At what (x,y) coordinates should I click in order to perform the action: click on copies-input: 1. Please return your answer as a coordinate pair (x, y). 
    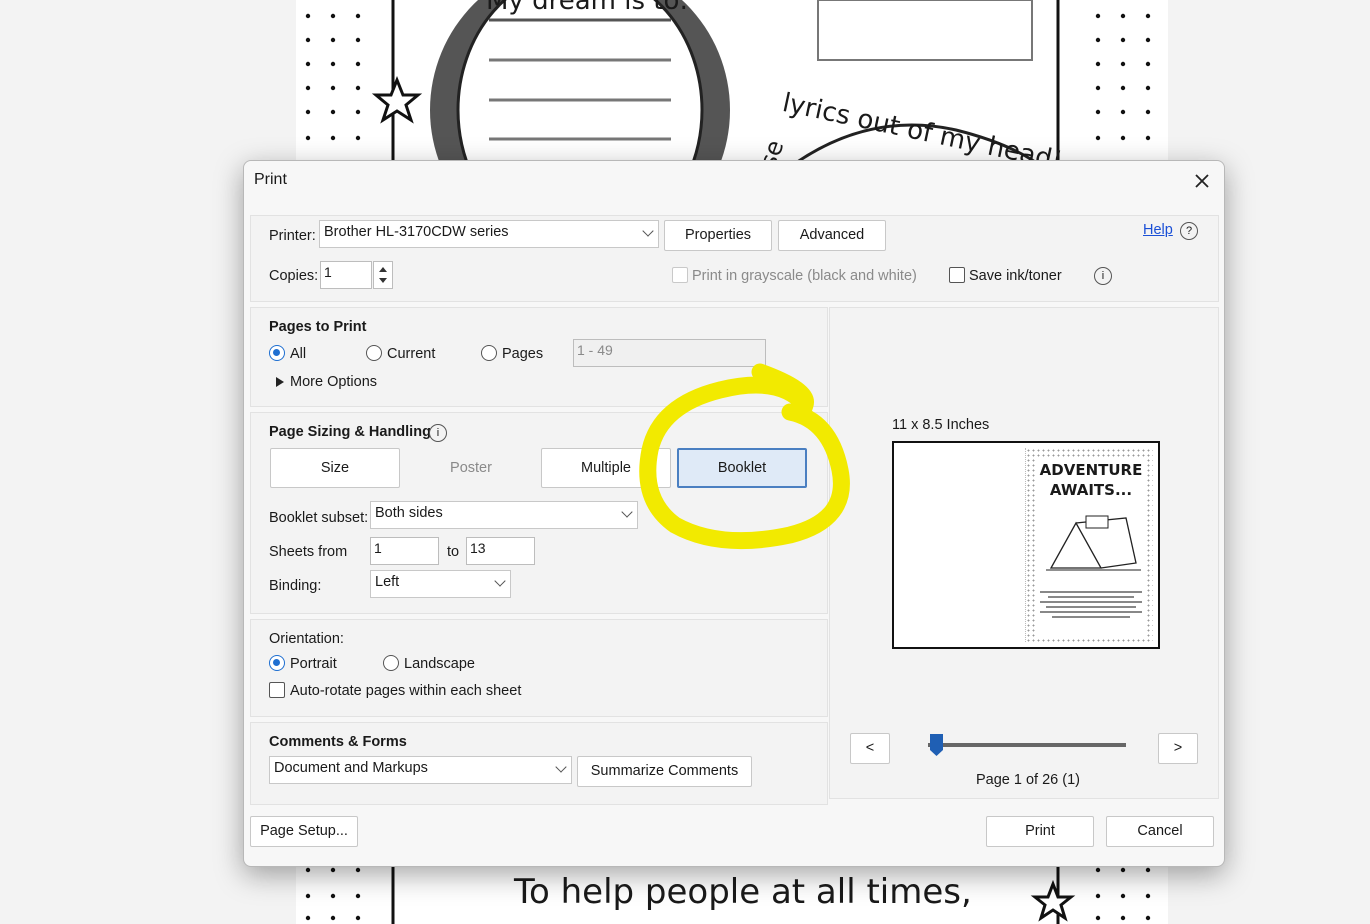
    Looking at the image, I should click on (346, 275).